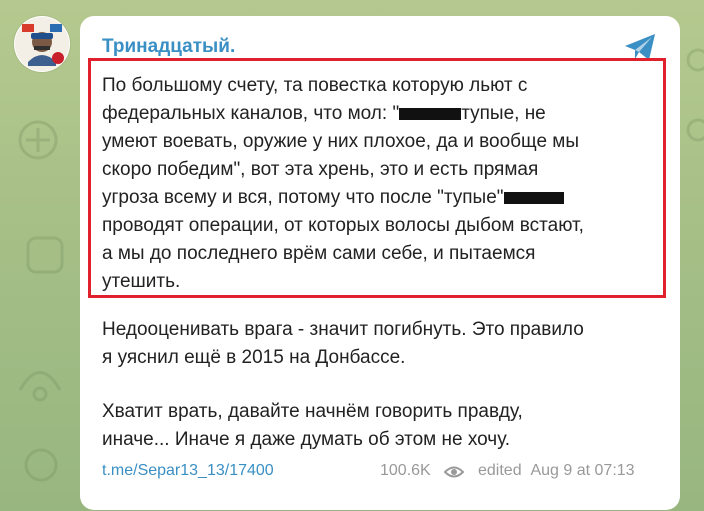 The width and height of the screenshot is (704, 511). What do you see at coordinates (582, 470) in the screenshot?
I see `timestamp: Aug 9 at 07:13` at bounding box center [582, 470].